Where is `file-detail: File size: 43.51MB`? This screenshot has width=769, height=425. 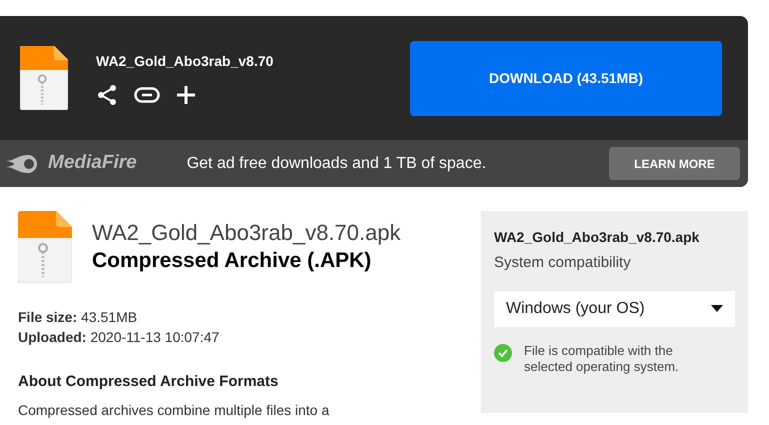
file-detail: File size: 43.51MB is located at coordinates (78, 317).